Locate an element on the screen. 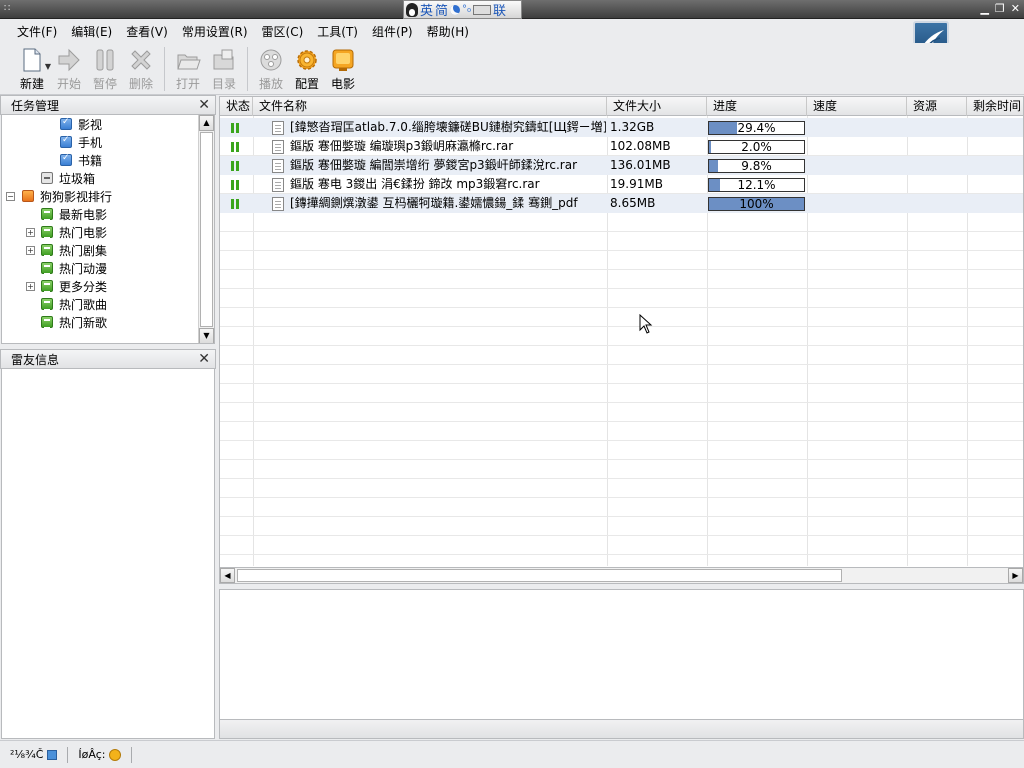  menu-settings: 常用设置(R) is located at coordinates (215, 31).